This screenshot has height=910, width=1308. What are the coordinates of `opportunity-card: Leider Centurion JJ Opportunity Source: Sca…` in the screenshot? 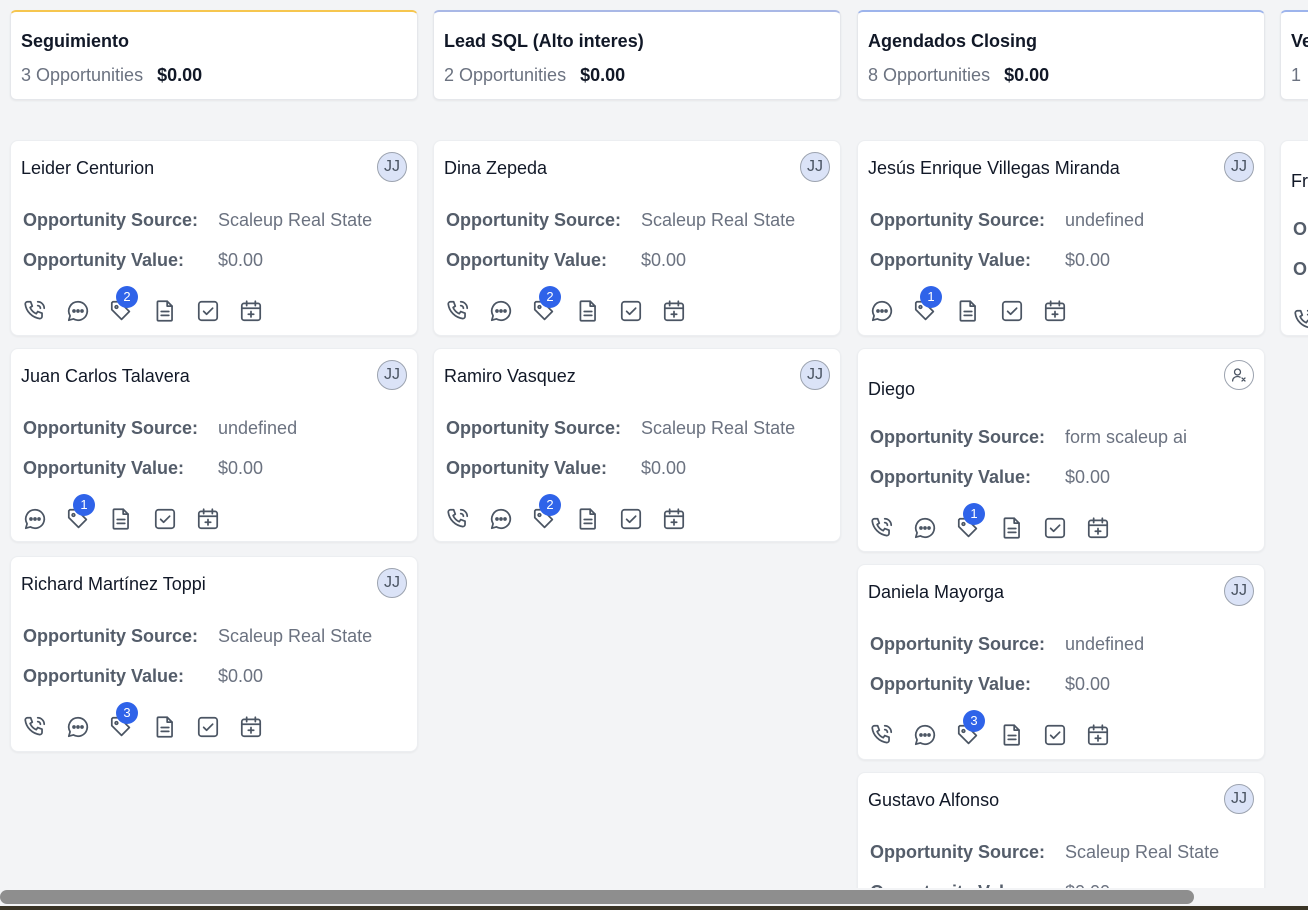 It's located at (214, 238).